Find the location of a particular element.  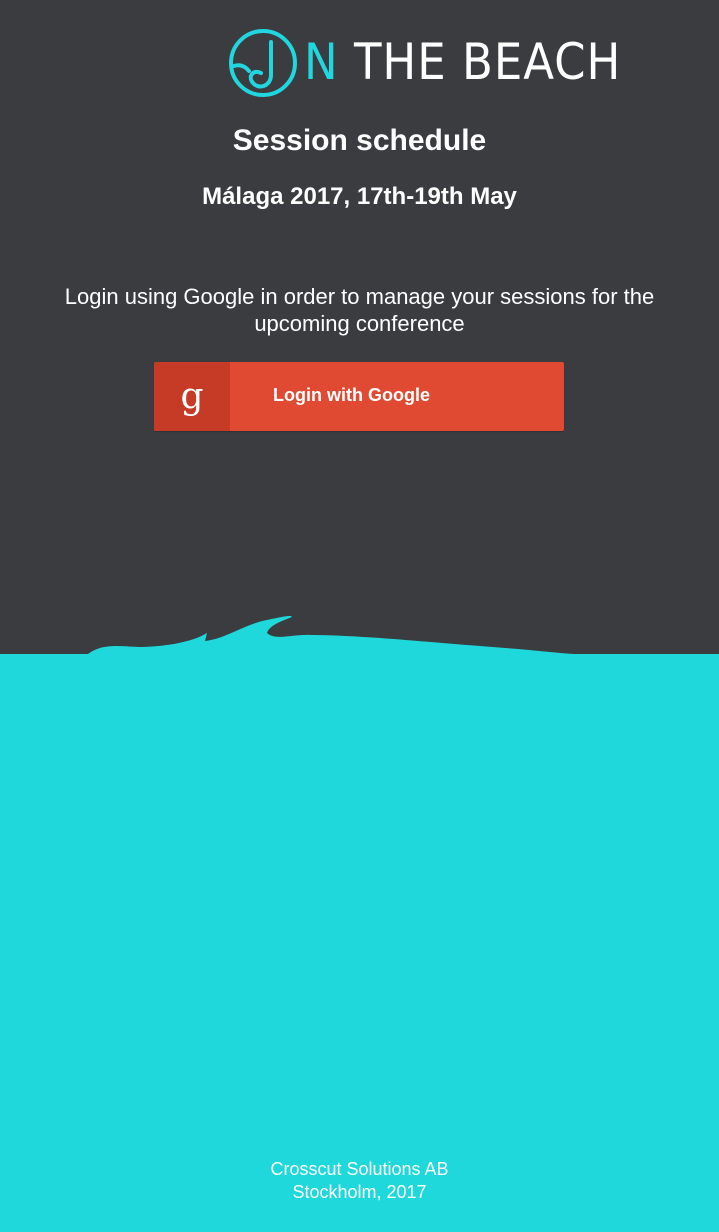

google-g-icon: g is located at coordinates (192, 396).